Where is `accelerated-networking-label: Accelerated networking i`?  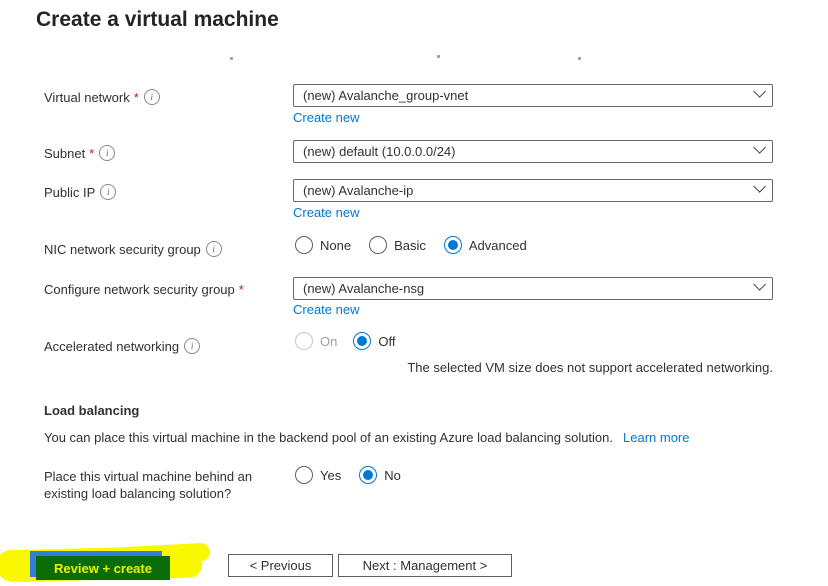 accelerated-networking-label: Accelerated networking i is located at coordinates (122, 346).